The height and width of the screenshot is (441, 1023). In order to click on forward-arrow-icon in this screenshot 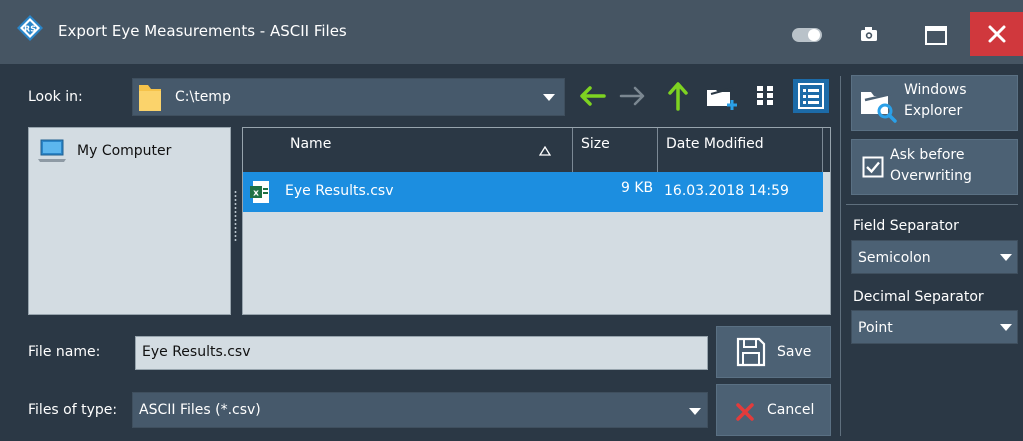, I will do `click(633, 96)`.